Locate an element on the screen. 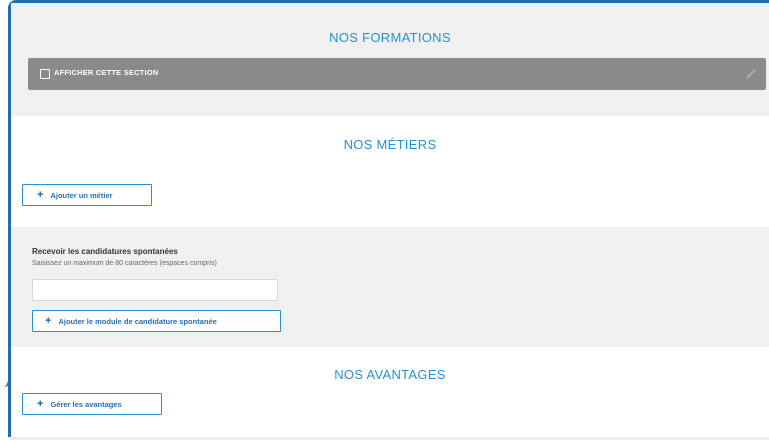 The height and width of the screenshot is (440, 769). manage-avantages-label: Gérer les avantages is located at coordinates (86, 404).